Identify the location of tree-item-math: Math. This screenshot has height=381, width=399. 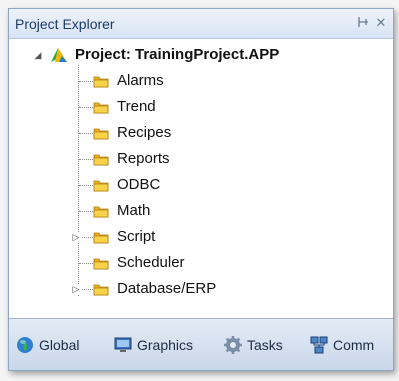
(199, 211).